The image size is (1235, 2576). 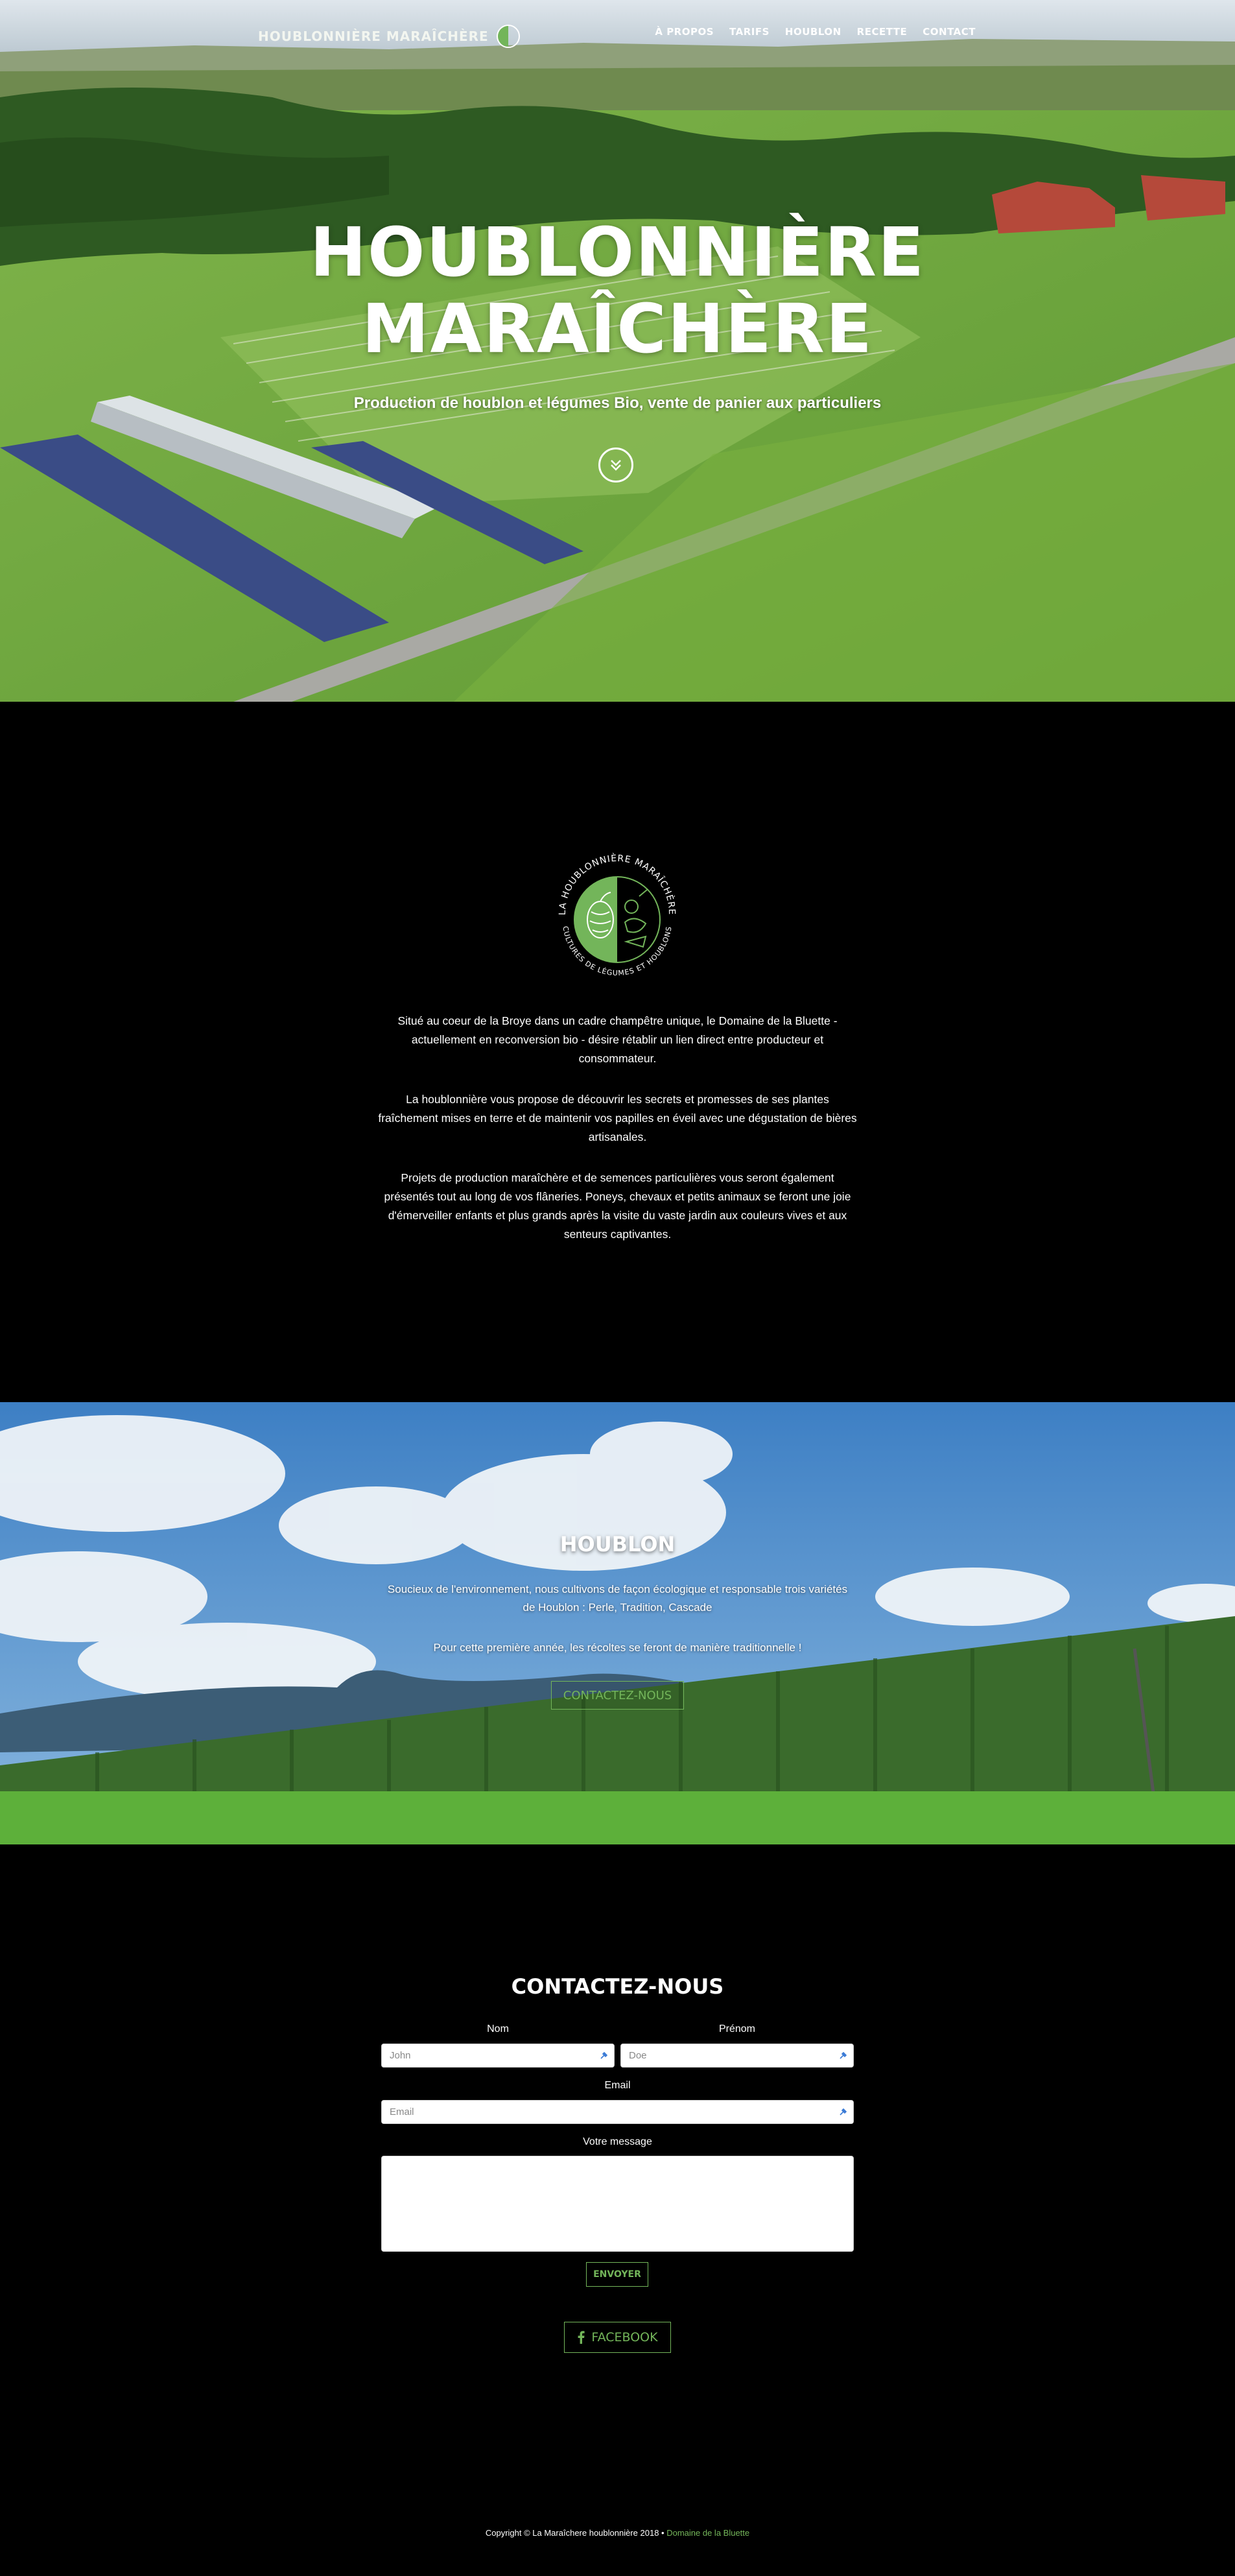 I want to click on contact-title: CONTACTEZ-NOUS, so click(x=617, y=1986).